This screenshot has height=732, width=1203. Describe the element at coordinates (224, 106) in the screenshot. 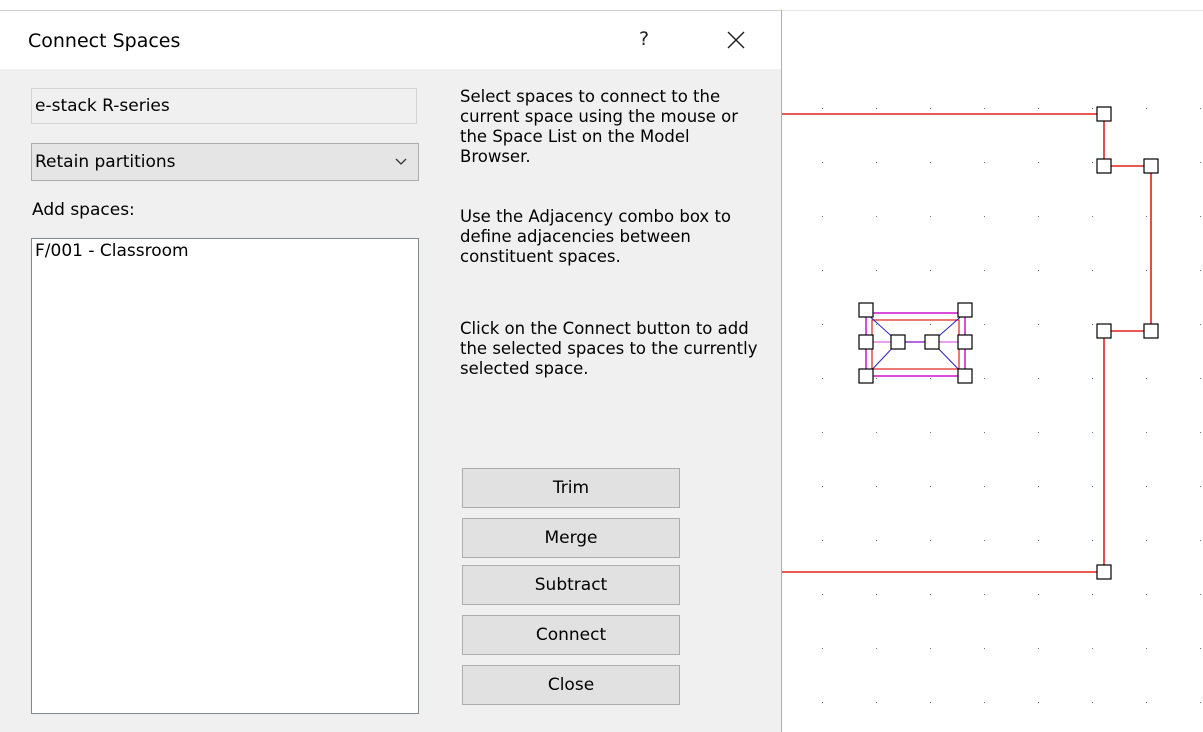

I see `space-name-field: e-stack R-series` at that location.